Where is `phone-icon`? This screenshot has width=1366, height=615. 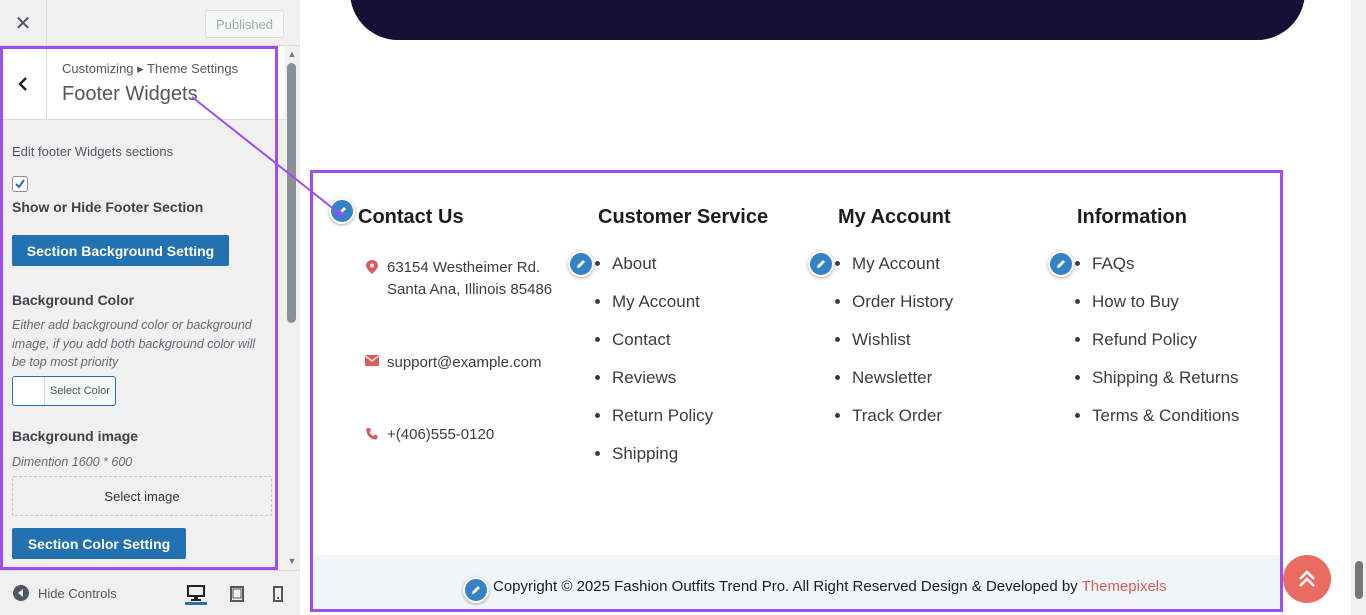 phone-icon is located at coordinates (372, 434).